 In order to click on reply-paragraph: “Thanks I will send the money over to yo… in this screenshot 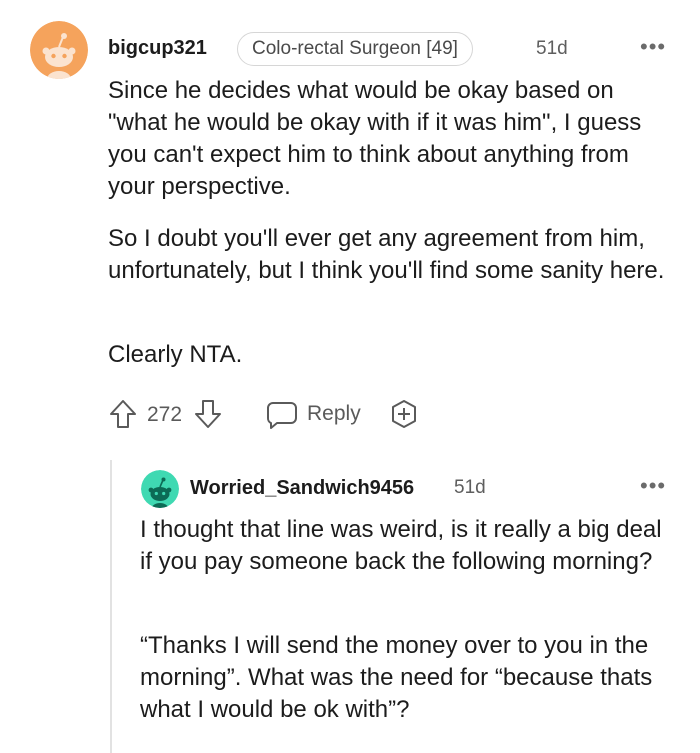, I will do `click(396, 677)`.